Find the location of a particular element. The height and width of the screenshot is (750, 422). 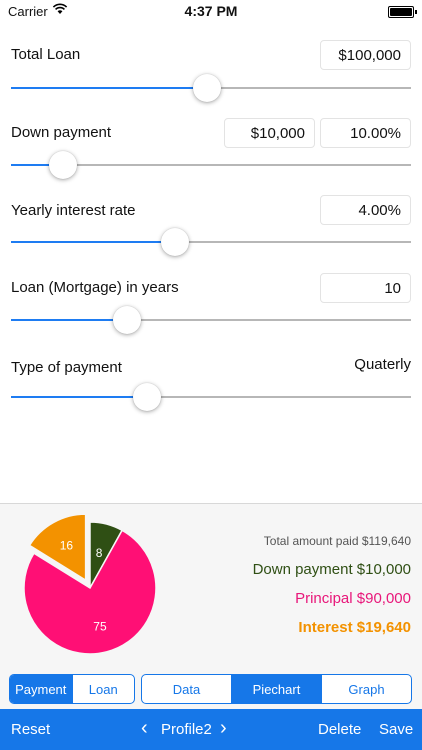

years-slider is located at coordinates (211, 320).